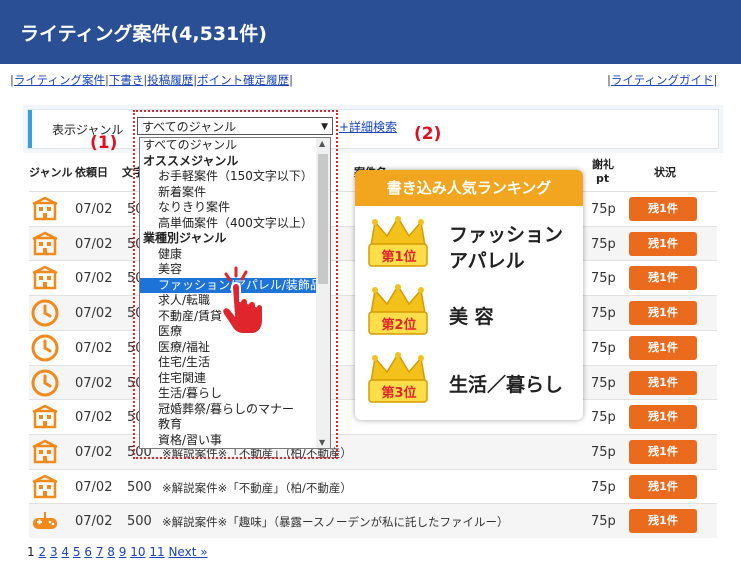  I want to click on ranking-title: 書き込み人気ランキング, so click(469, 188).